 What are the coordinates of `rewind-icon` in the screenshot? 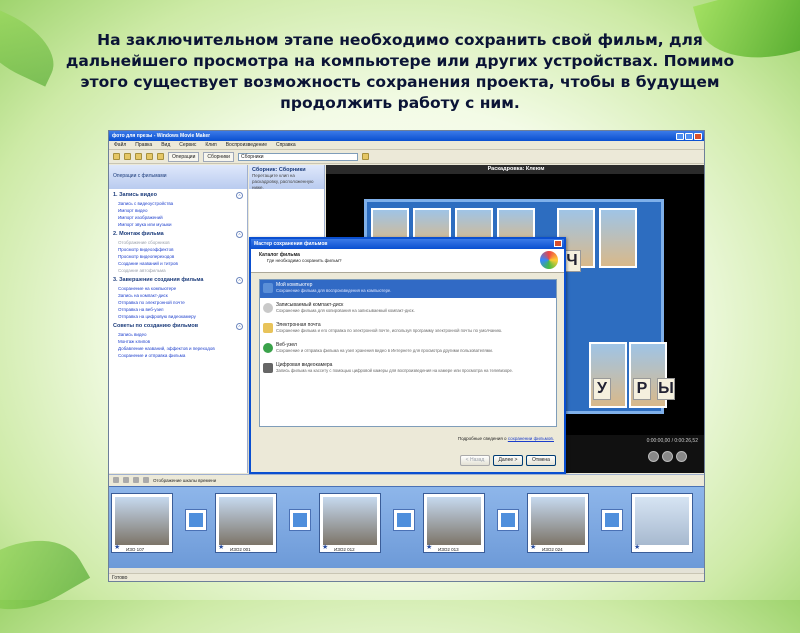 It's located at (136, 480).